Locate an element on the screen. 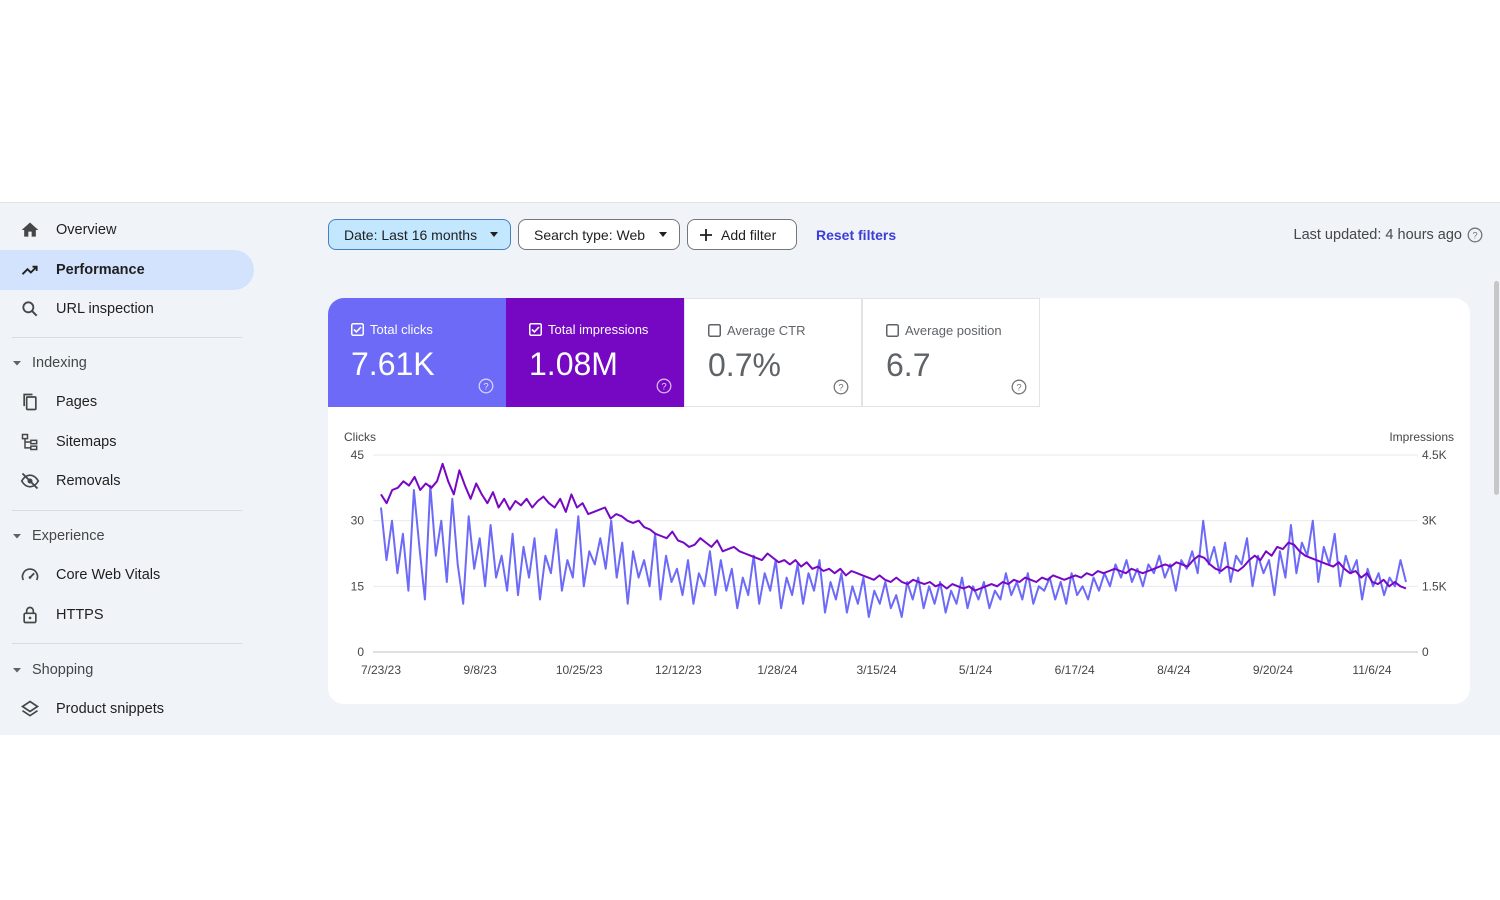 The width and height of the screenshot is (1500, 900). section-title: Shopping is located at coordinates (63, 670).